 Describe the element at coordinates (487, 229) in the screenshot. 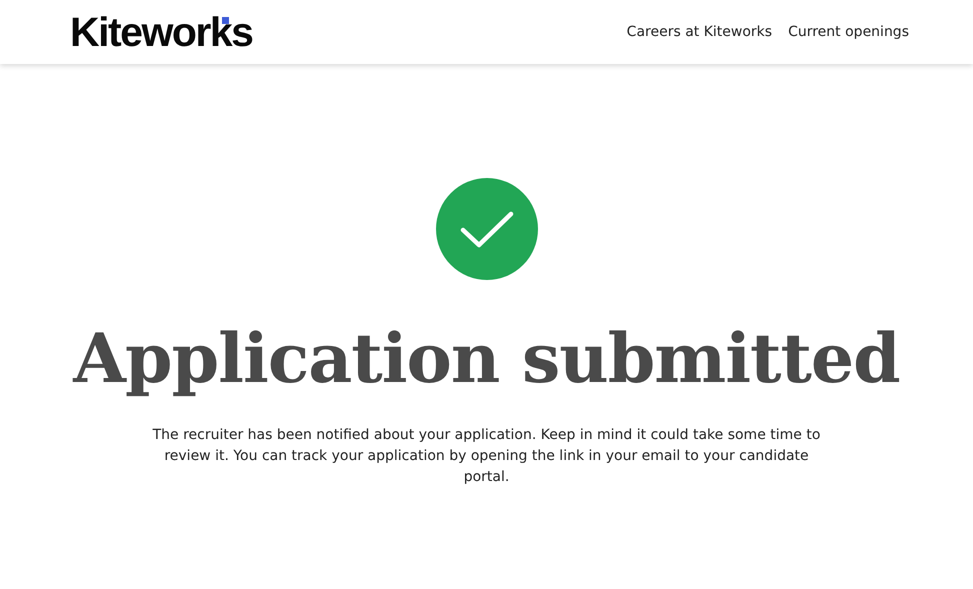

I see `checkmark-icon` at that location.